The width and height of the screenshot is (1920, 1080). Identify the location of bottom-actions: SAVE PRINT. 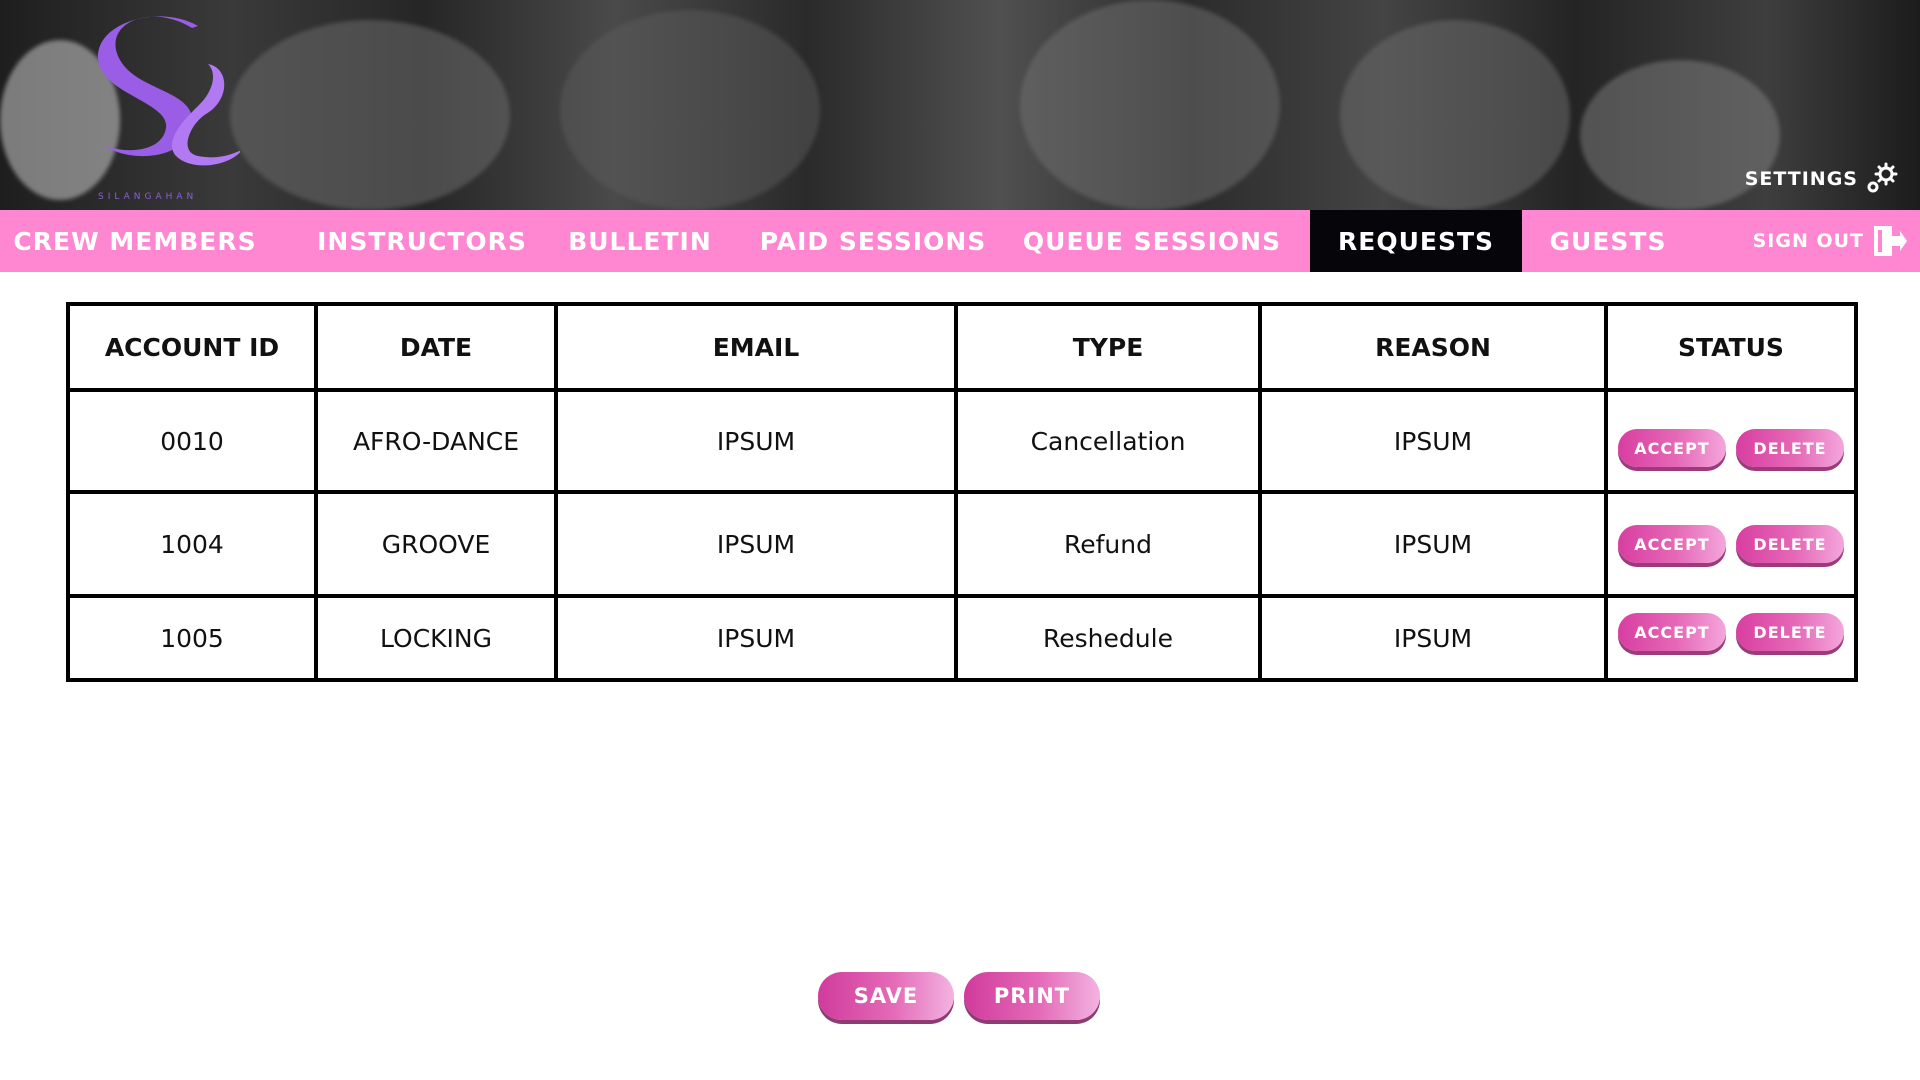
(959, 996).